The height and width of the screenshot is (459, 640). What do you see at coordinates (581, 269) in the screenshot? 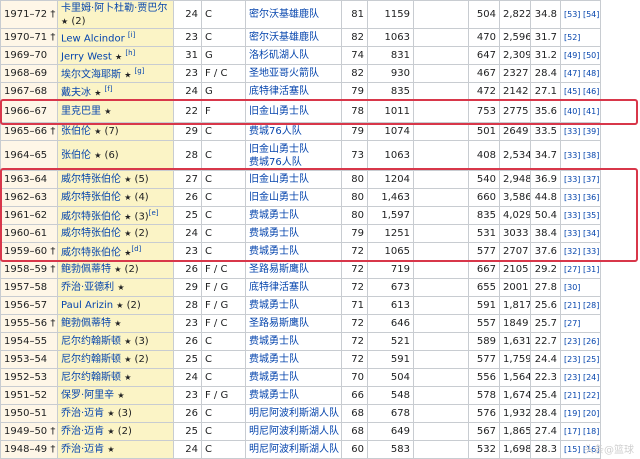
I see `reference-links: [27] [31]` at bounding box center [581, 269].